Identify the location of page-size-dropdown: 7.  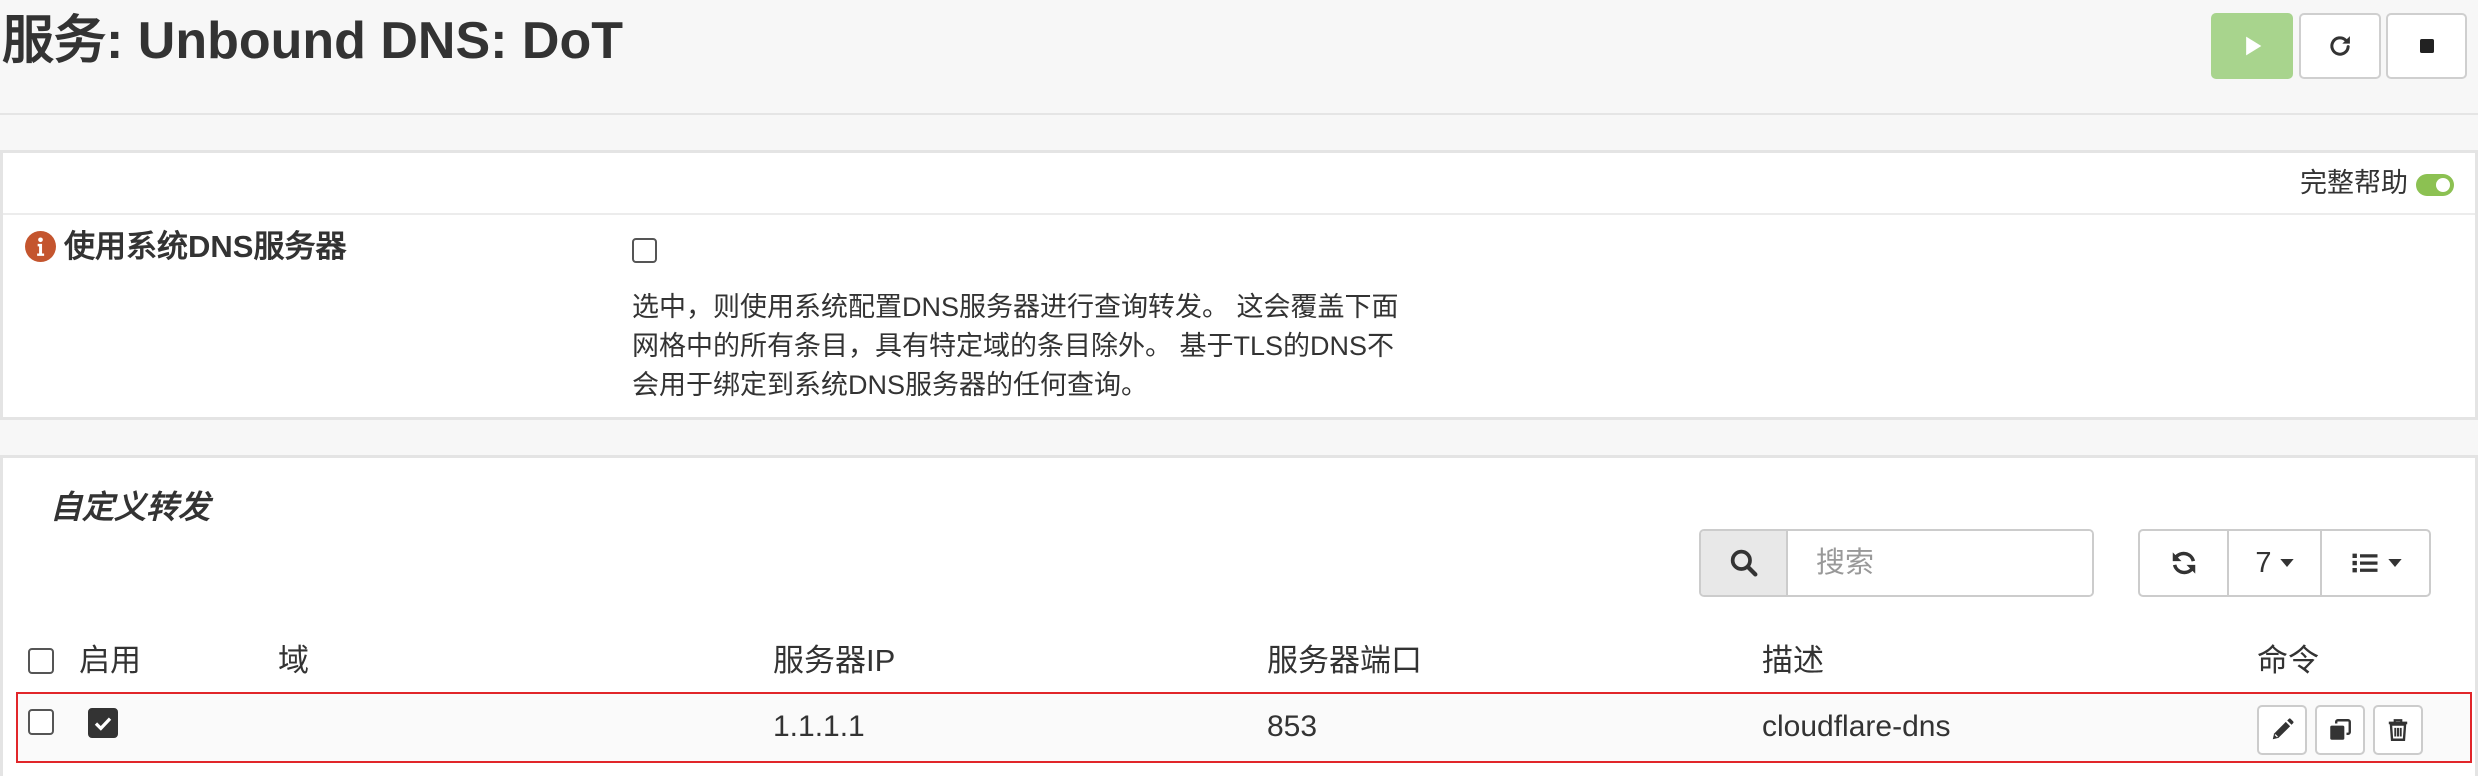
(2275, 563).